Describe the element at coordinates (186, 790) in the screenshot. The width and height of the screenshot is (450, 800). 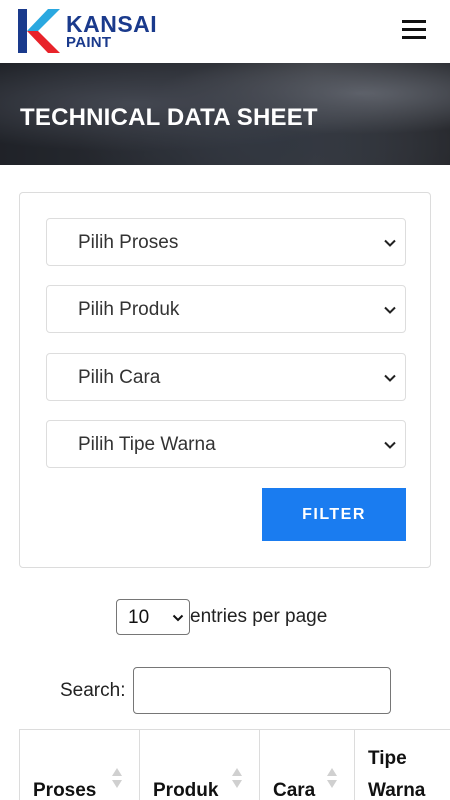
I see `column-header-label: Produk` at that location.